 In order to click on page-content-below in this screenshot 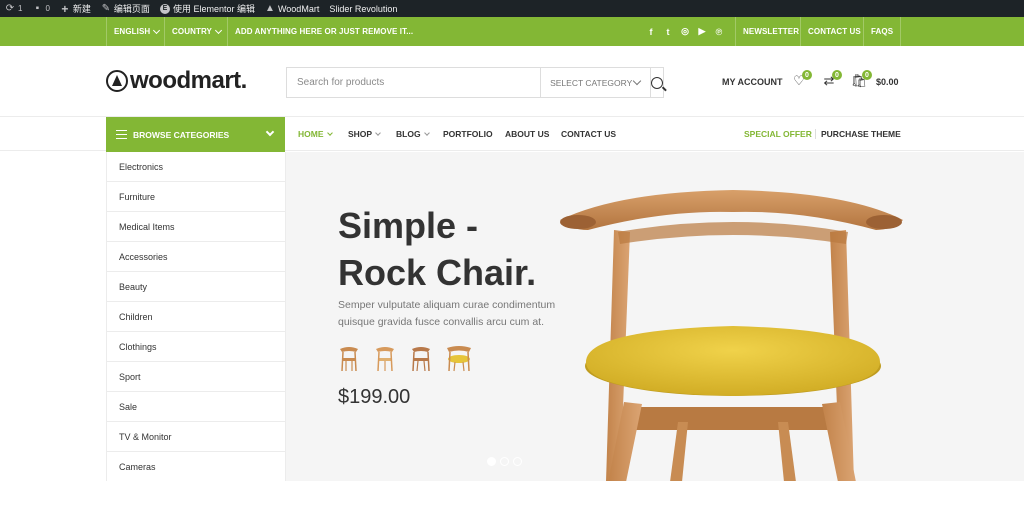, I will do `click(512, 506)`.